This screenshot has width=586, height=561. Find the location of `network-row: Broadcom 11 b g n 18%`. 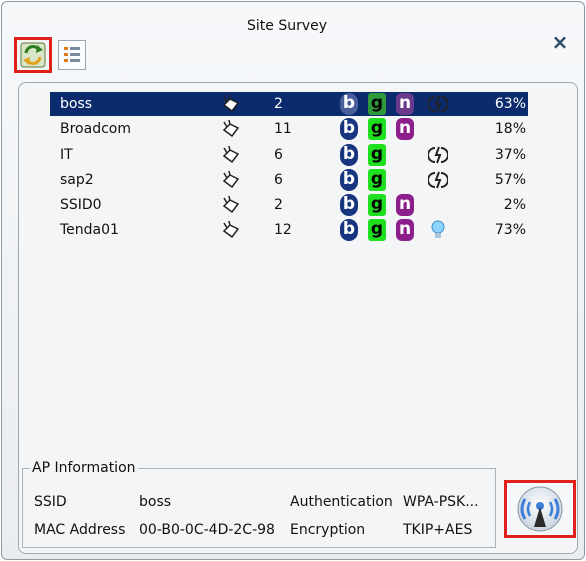

network-row: Broadcom 11 b g n 18% is located at coordinates (289, 129).